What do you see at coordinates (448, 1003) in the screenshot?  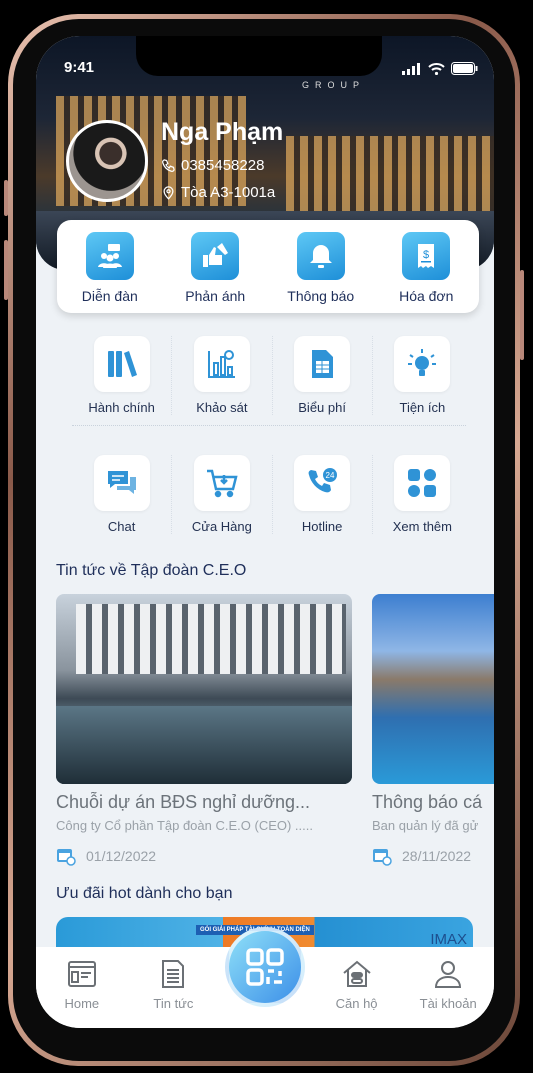 I see `nav-label: Tài khoản` at bounding box center [448, 1003].